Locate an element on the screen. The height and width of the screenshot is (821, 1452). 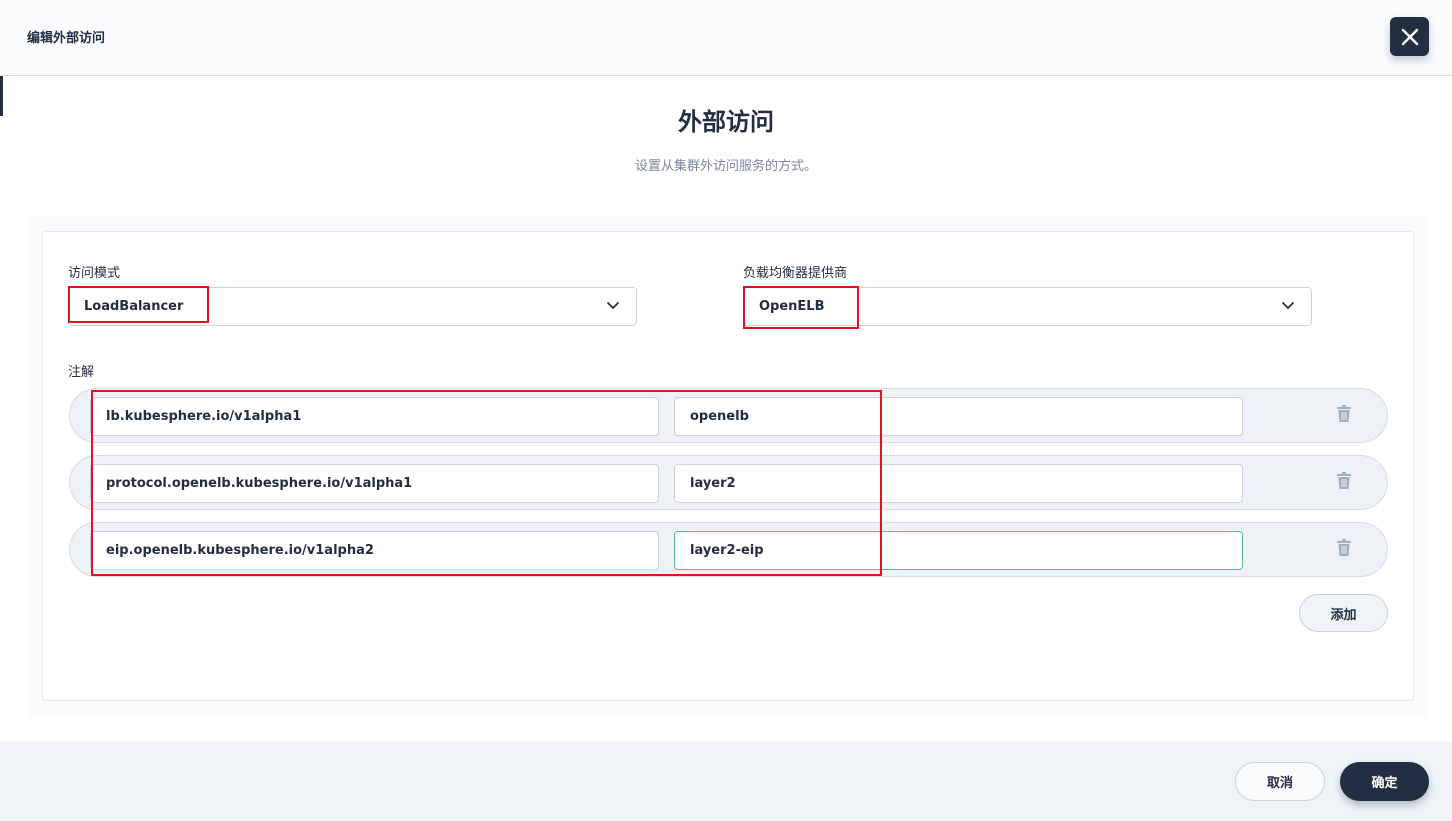
dialog-header: 编辑外部访问 is located at coordinates (726, 38).